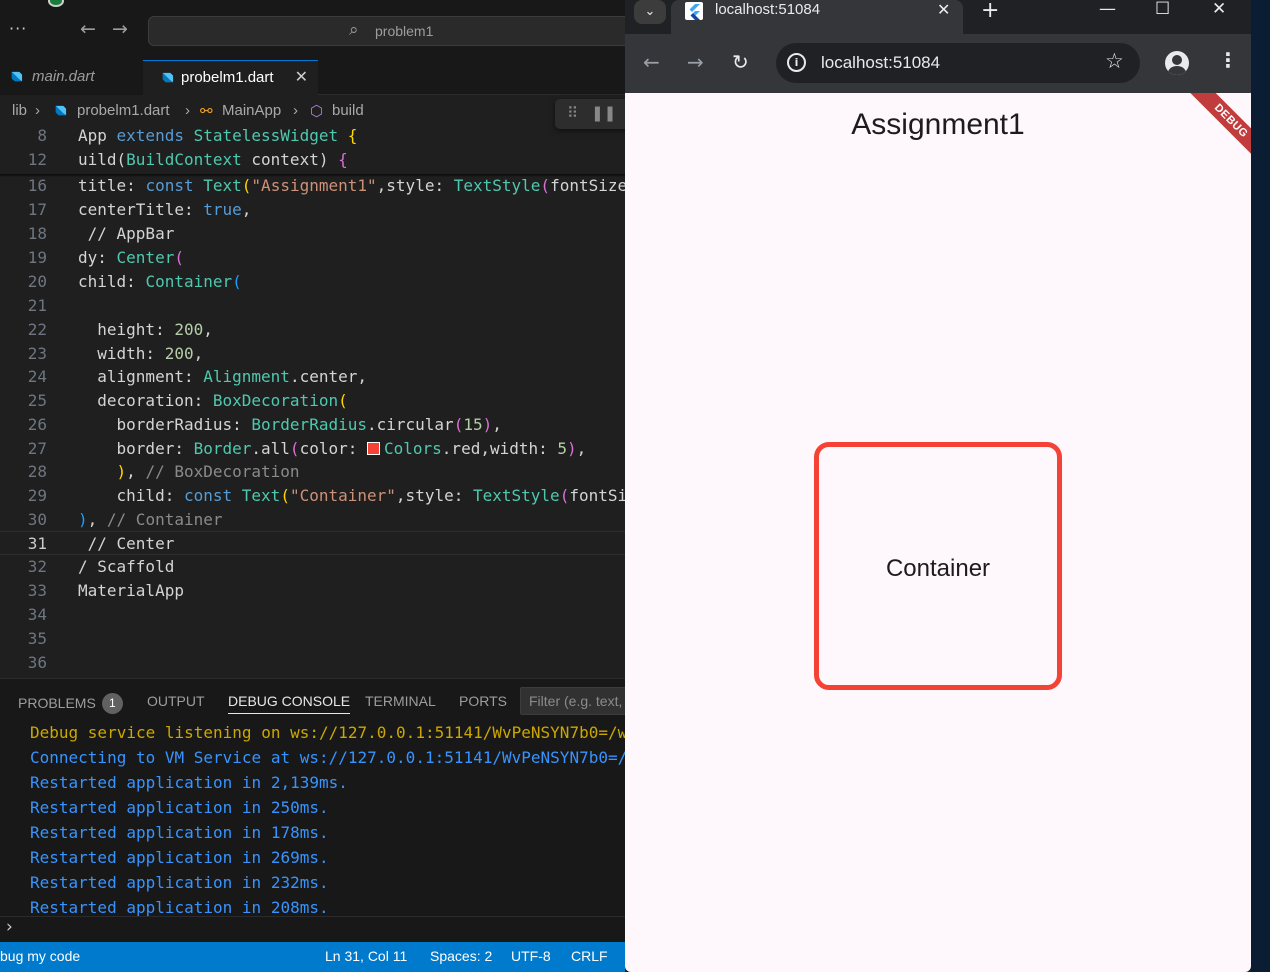 The width and height of the screenshot is (1270, 972). I want to click on code-line: 8 App extends StatelessWidget {, so click(197, 135).